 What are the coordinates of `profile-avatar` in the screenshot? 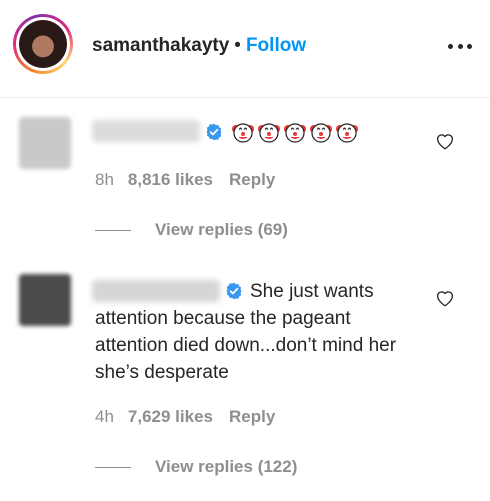 It's located at (43, 44).